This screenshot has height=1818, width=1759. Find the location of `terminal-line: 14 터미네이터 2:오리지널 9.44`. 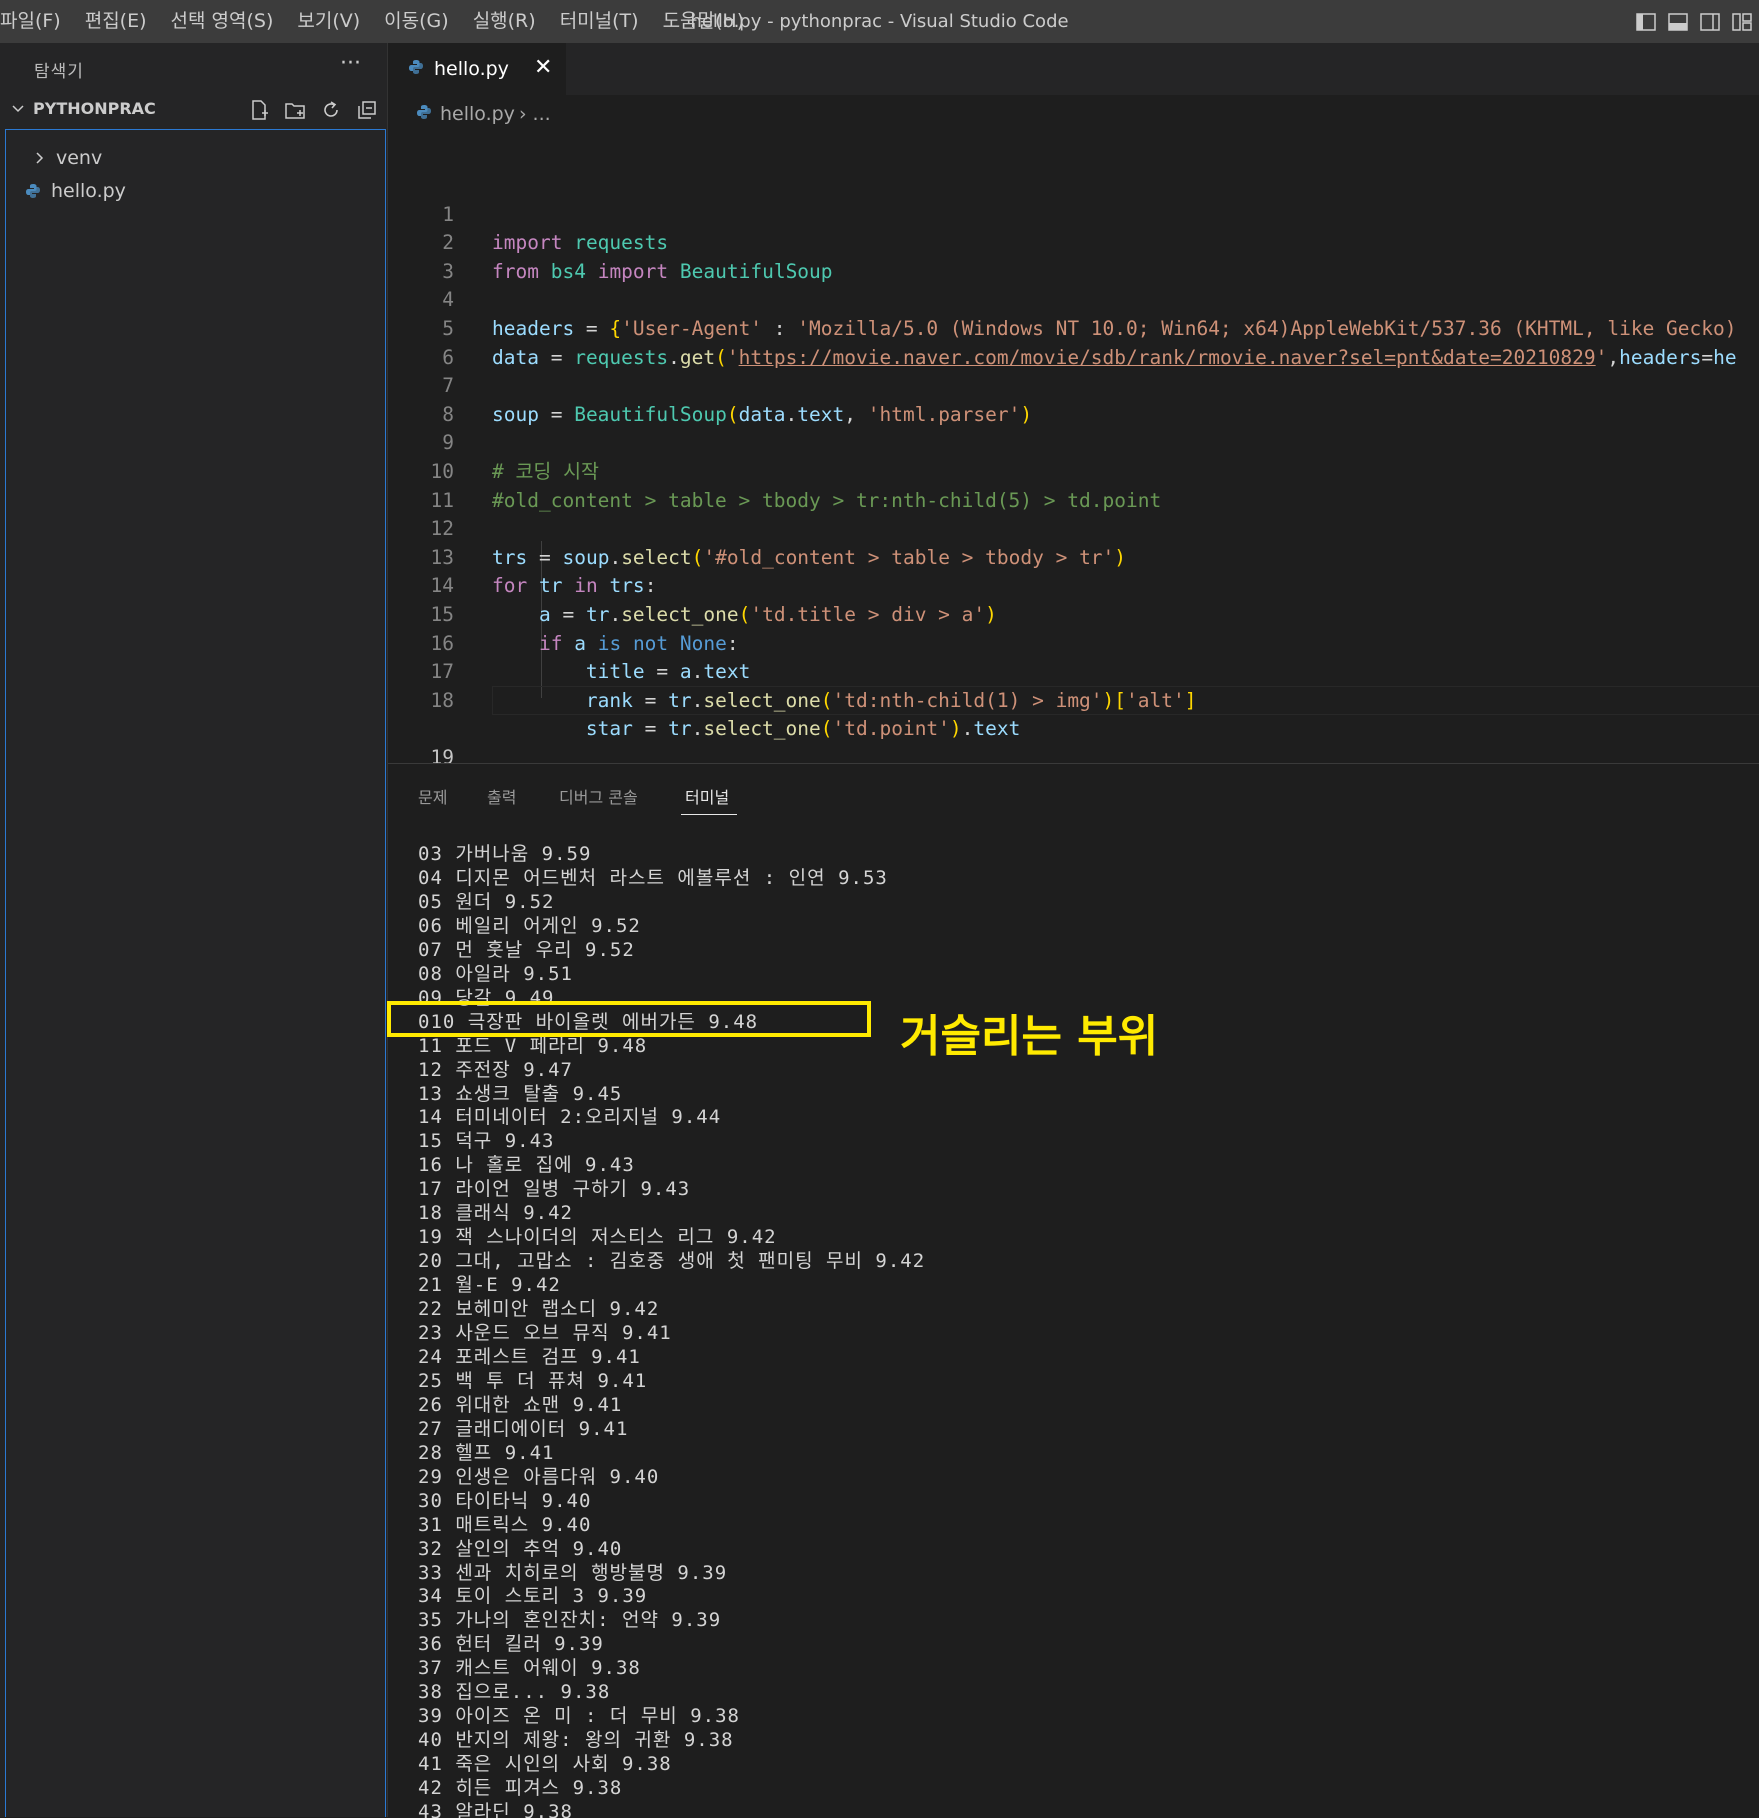

terminal-line: 14 터미네이터 2:오리지널 9.44 is located at coordinates (570, 1117).